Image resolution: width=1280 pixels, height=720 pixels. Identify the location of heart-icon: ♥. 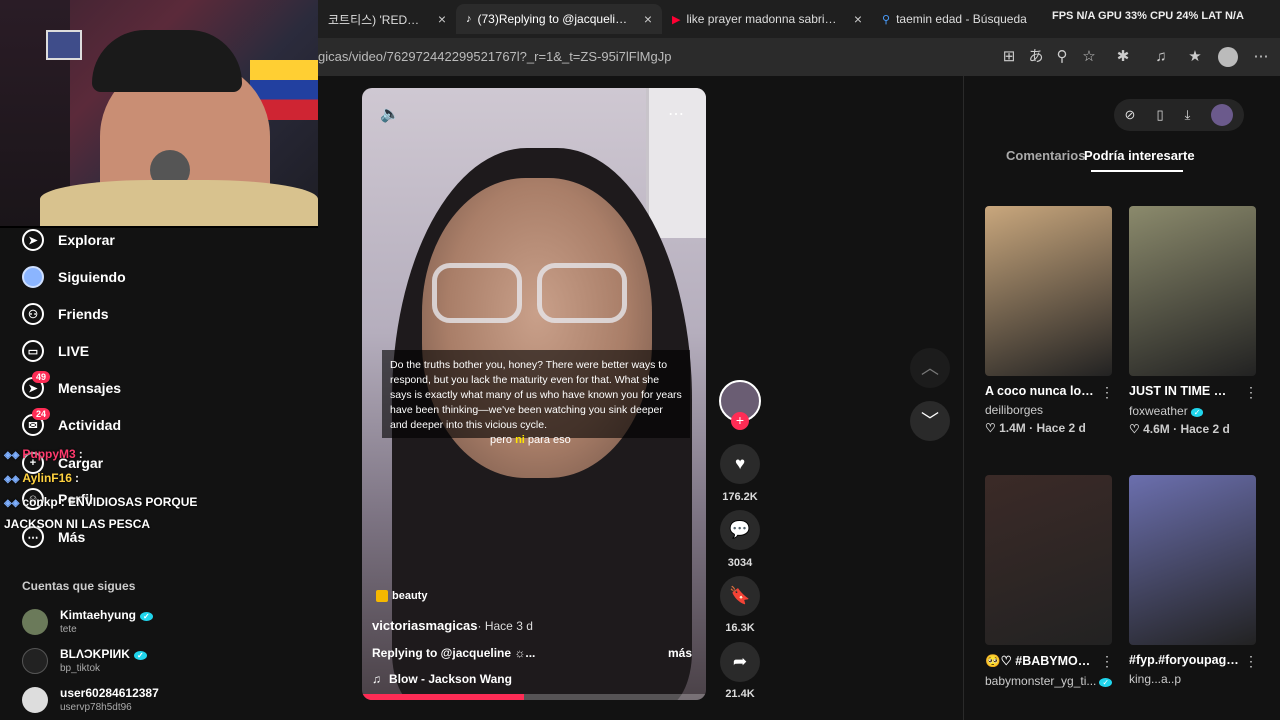
(740, 463).